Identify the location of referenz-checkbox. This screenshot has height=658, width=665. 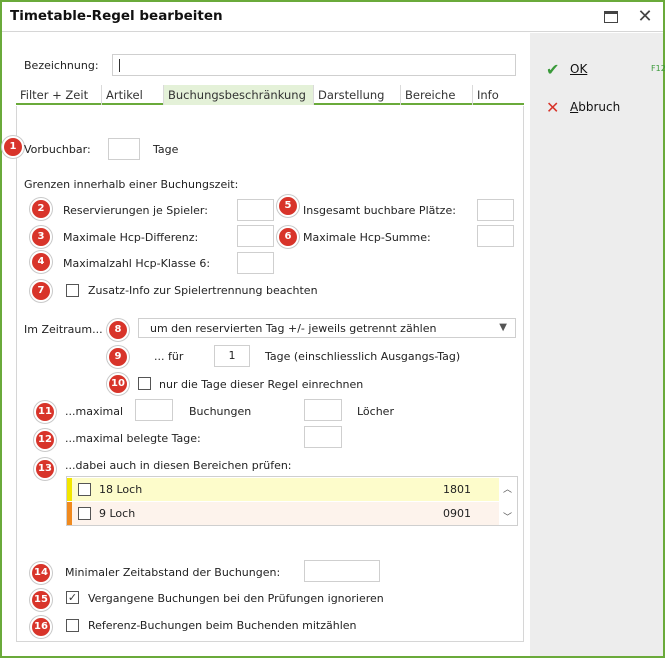
(72, 625).